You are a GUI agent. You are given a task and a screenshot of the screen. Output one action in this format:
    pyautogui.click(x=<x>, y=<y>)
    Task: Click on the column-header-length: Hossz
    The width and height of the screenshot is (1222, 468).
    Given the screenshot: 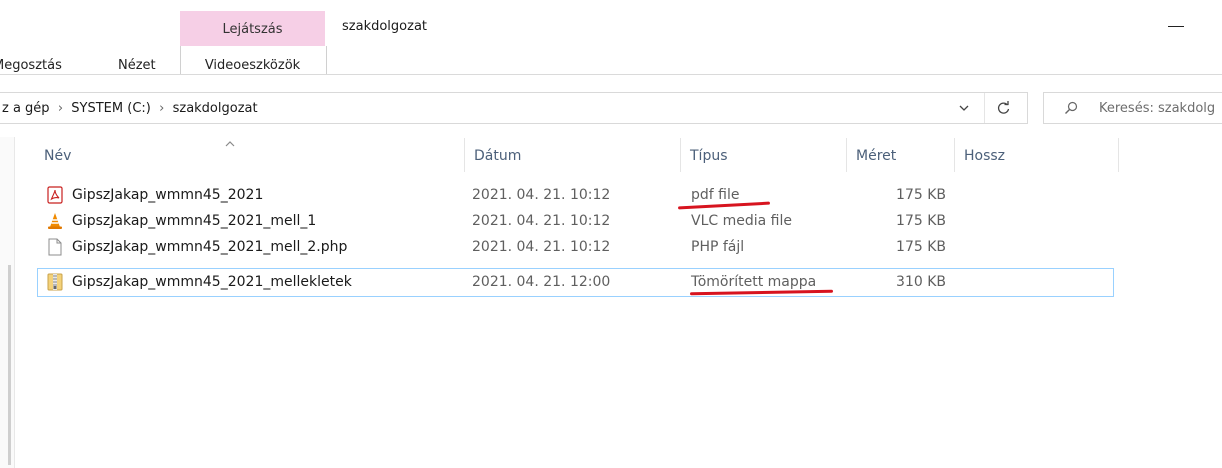 What is the action you would take?
    pyautogui.click(x=984, y=156)
    